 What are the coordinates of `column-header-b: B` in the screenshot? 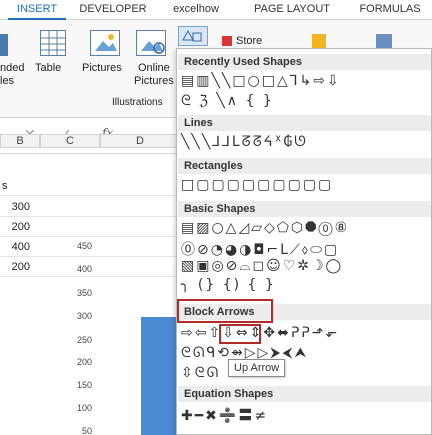 It's located at (20, 141).